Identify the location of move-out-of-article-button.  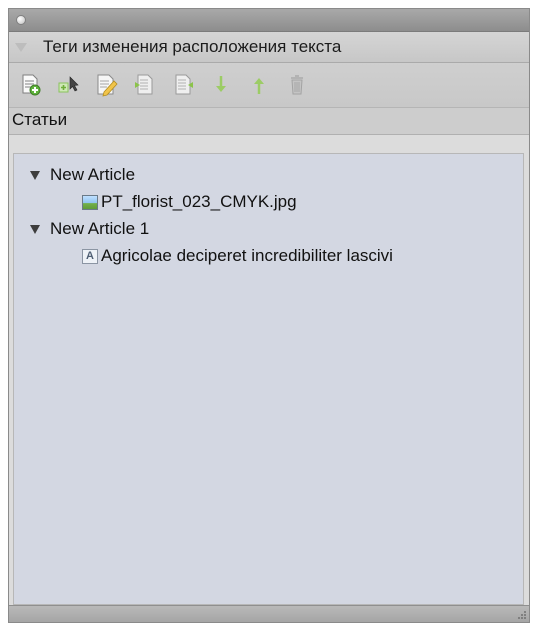
(183, 85).